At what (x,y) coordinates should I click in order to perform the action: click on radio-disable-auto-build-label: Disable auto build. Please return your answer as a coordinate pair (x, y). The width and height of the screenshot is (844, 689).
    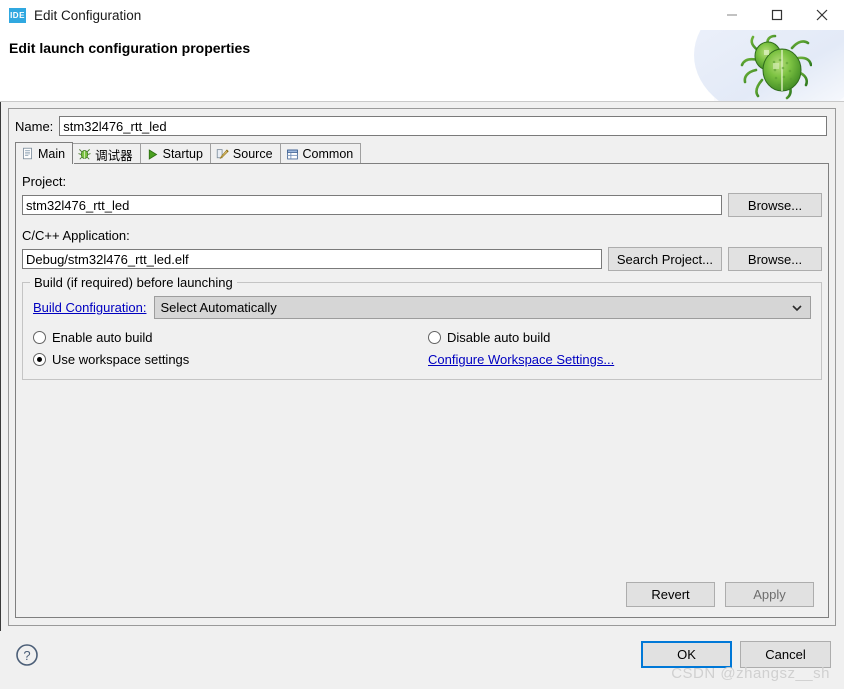
    Looking at the image, I should click on (499, 337).